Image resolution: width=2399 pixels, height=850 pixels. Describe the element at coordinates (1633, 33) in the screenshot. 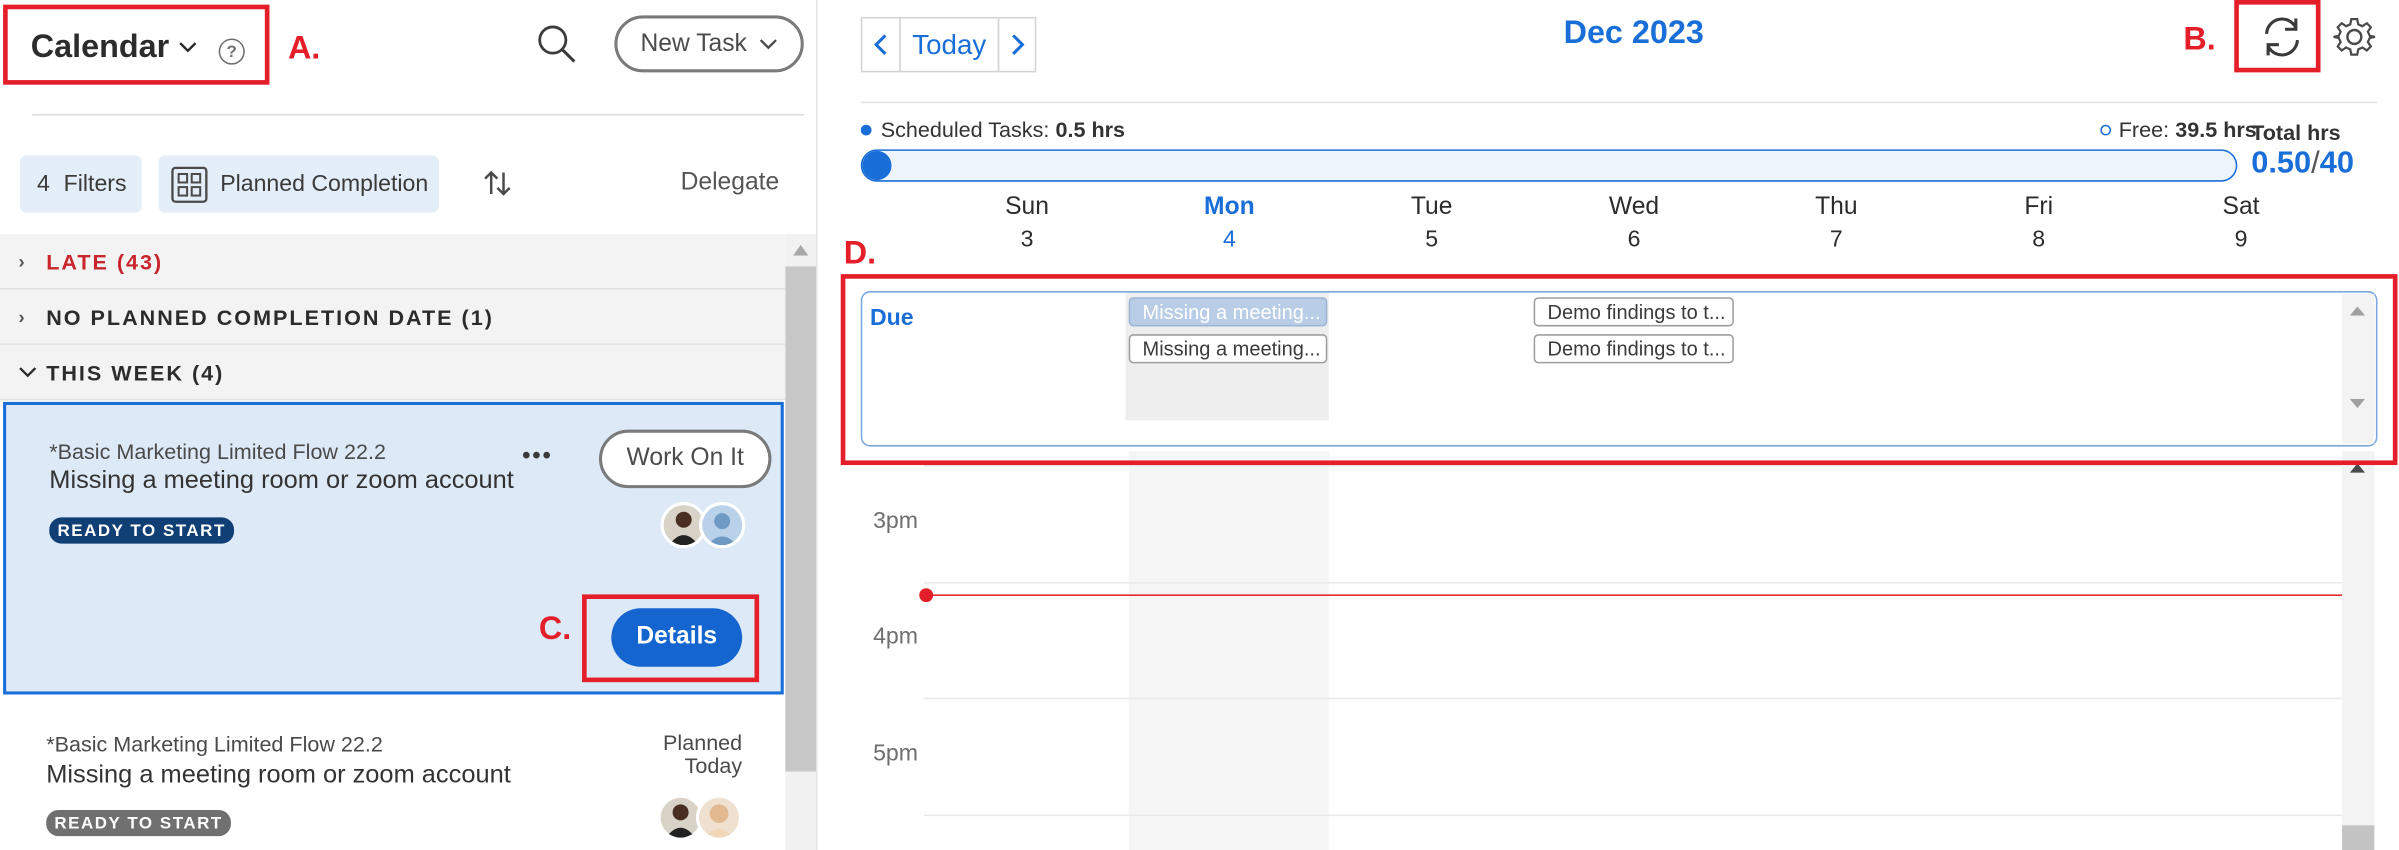

I see `month-title: Dec 2023` at that location.